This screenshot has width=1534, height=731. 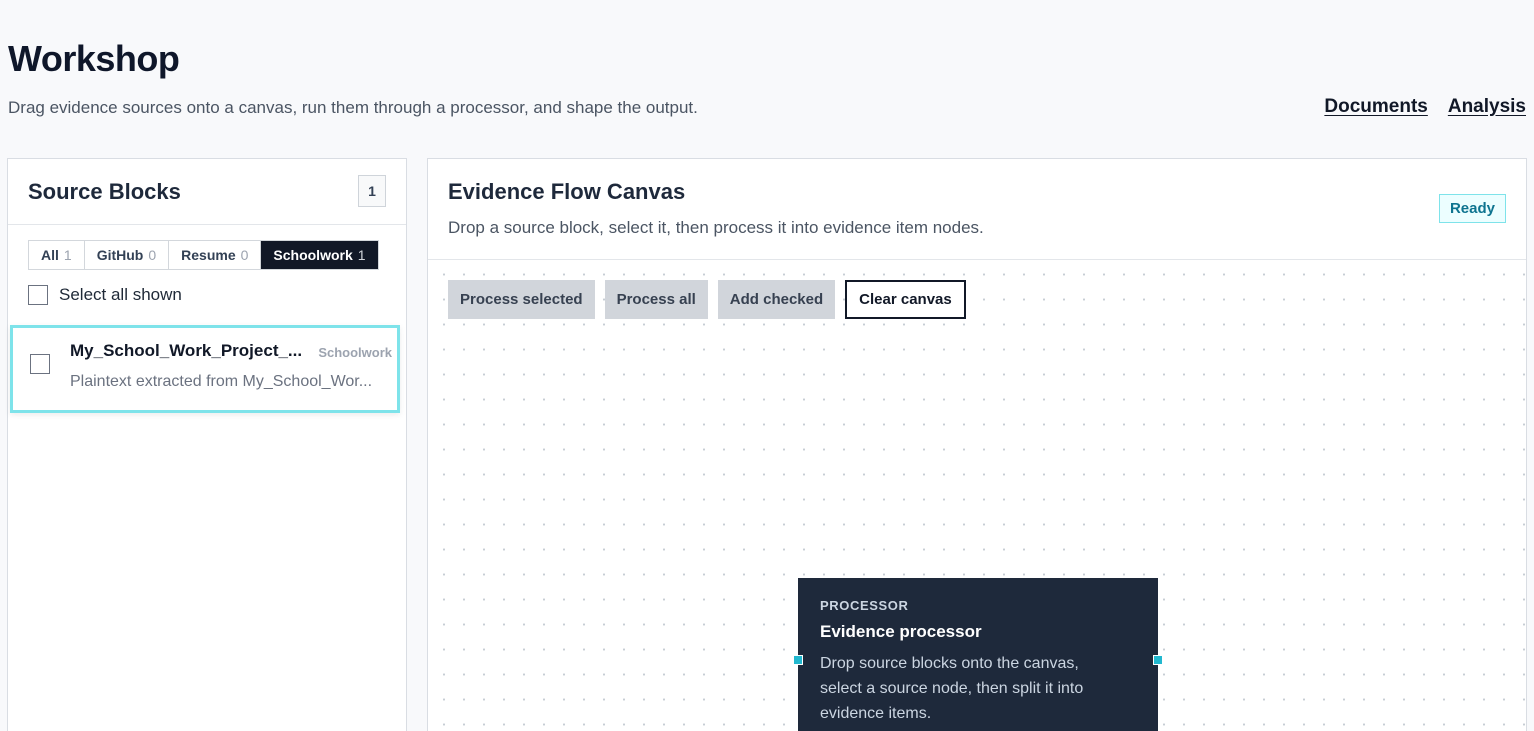 I want to click on select-all-checkbox, so click(x=38, y=295).